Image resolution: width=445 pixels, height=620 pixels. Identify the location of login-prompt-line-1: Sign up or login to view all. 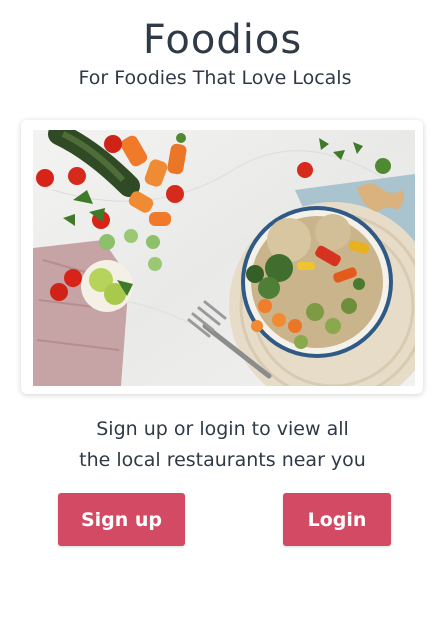
(222, 429).